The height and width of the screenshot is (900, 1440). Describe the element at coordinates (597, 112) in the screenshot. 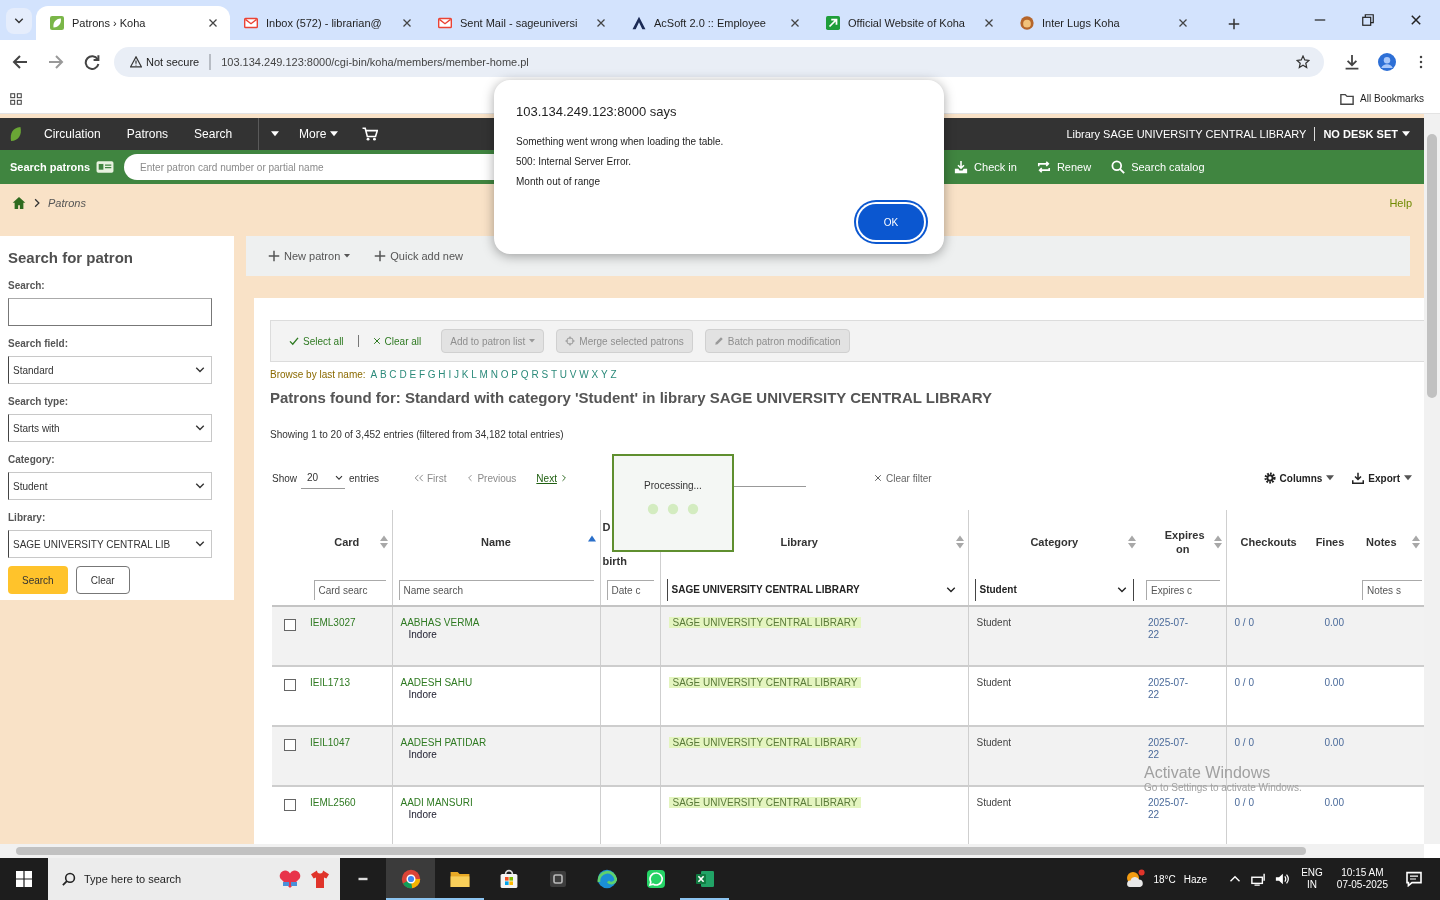

I see `dialog-title: 103.134.249.123:8000 says` at that location.